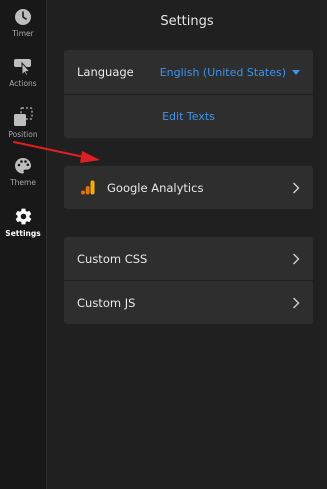 The image size is (327, 489). What do you see at coordinates (23, 216) in the screenshot?
I see `gear-icon` at bounding box center [23, 216].